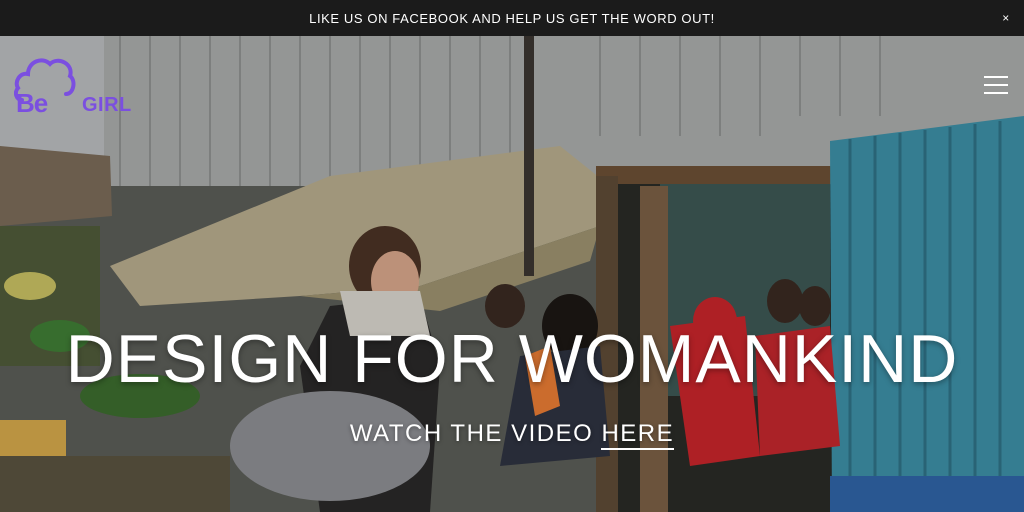 This screenshot has width=1024, height=512. I want to click on hamburger-menu-icon, so click(996, 85).